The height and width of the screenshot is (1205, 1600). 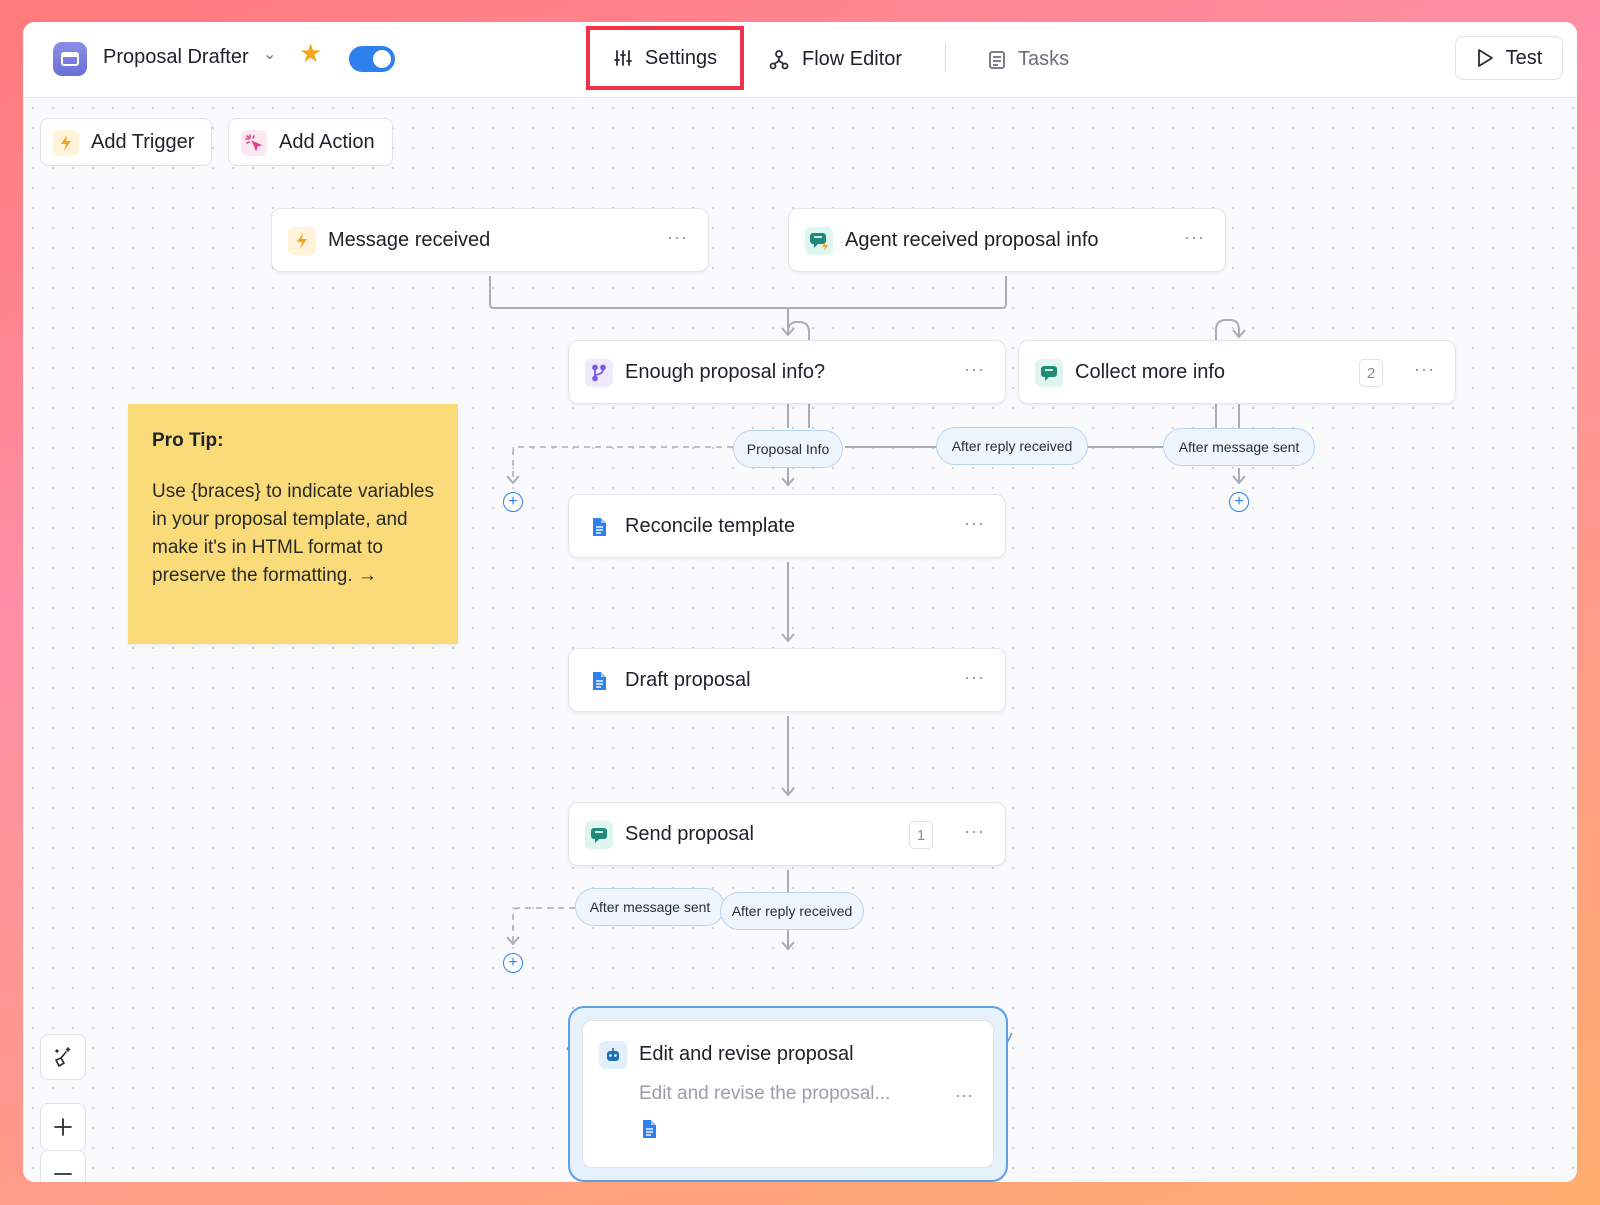 What do you see at coordinates (787, 680) in the screenshot?
I see `node-draft-proposal: Draft proposal ···` at bounding box center [787, 680].